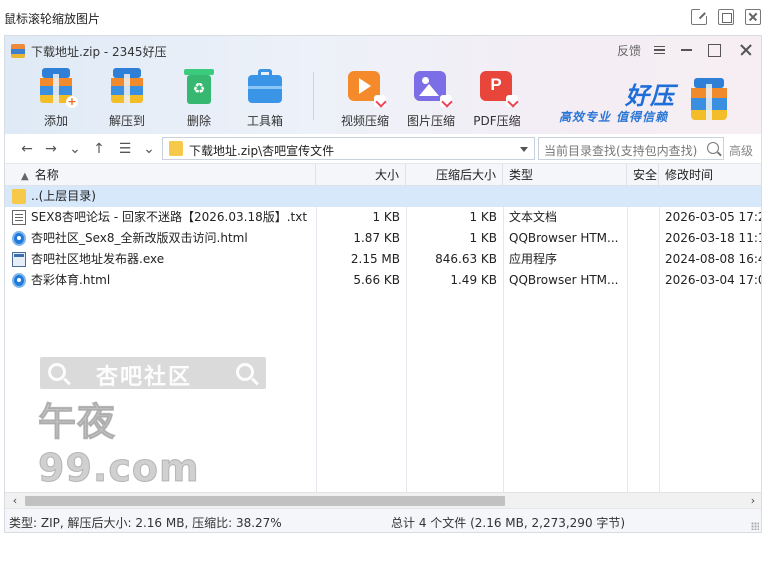 This screenshot has height=569, width=770. Describe the element at coordinates (533, 259) in the screenshot. I see `file-type: 应用程序` at that location.